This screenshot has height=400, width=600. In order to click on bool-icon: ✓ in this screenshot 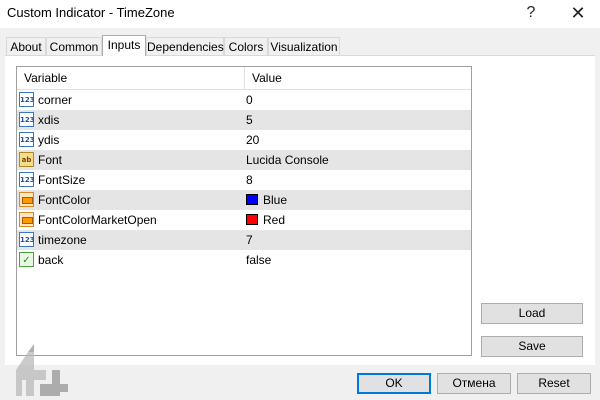, I will do `click(26, 259)`.